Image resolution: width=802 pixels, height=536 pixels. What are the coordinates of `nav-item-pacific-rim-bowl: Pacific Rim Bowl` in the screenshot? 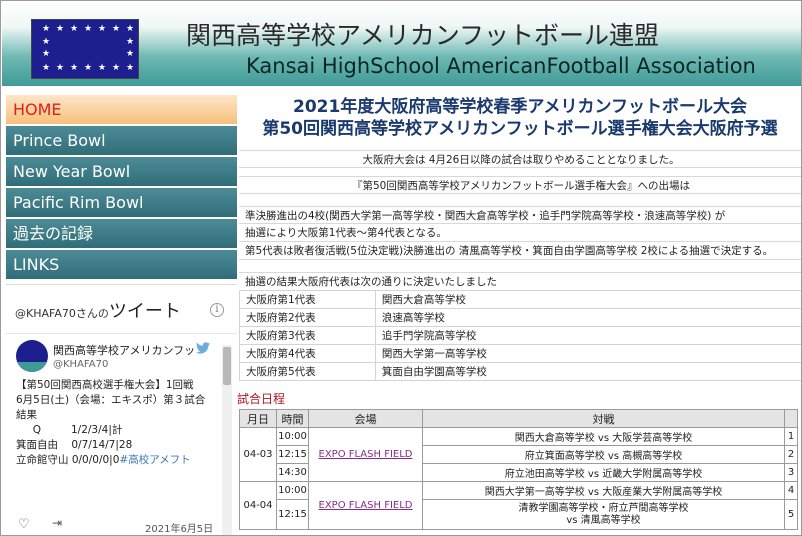 It's located at (121, 202).